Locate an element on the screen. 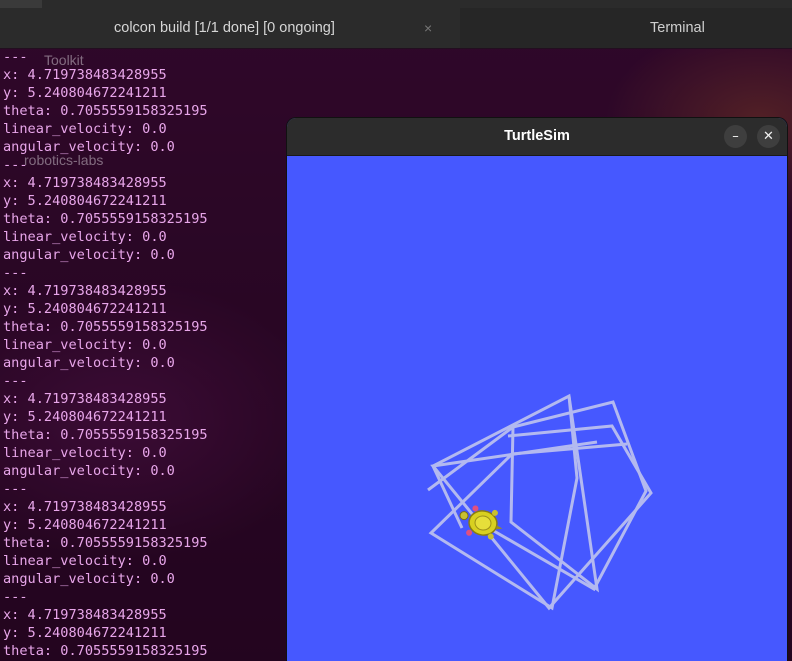 This screenshot has height=661, width=792. close-button: ✕ is located at coordinates (768, 136).